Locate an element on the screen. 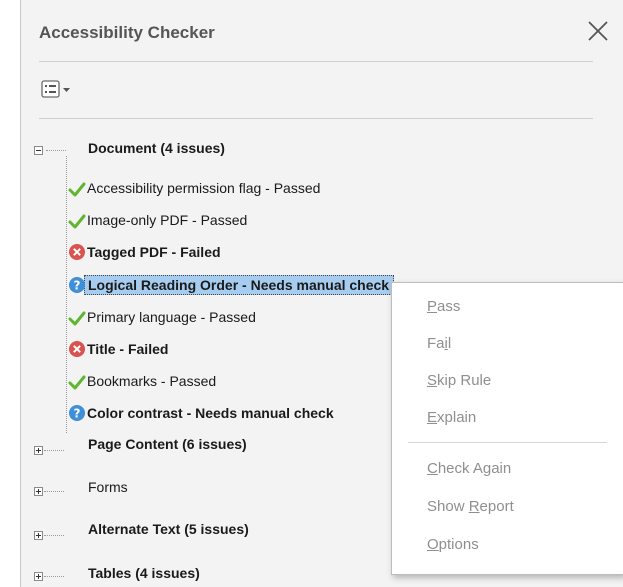  expand-toggle-forms is located at coordinates (38, 491).